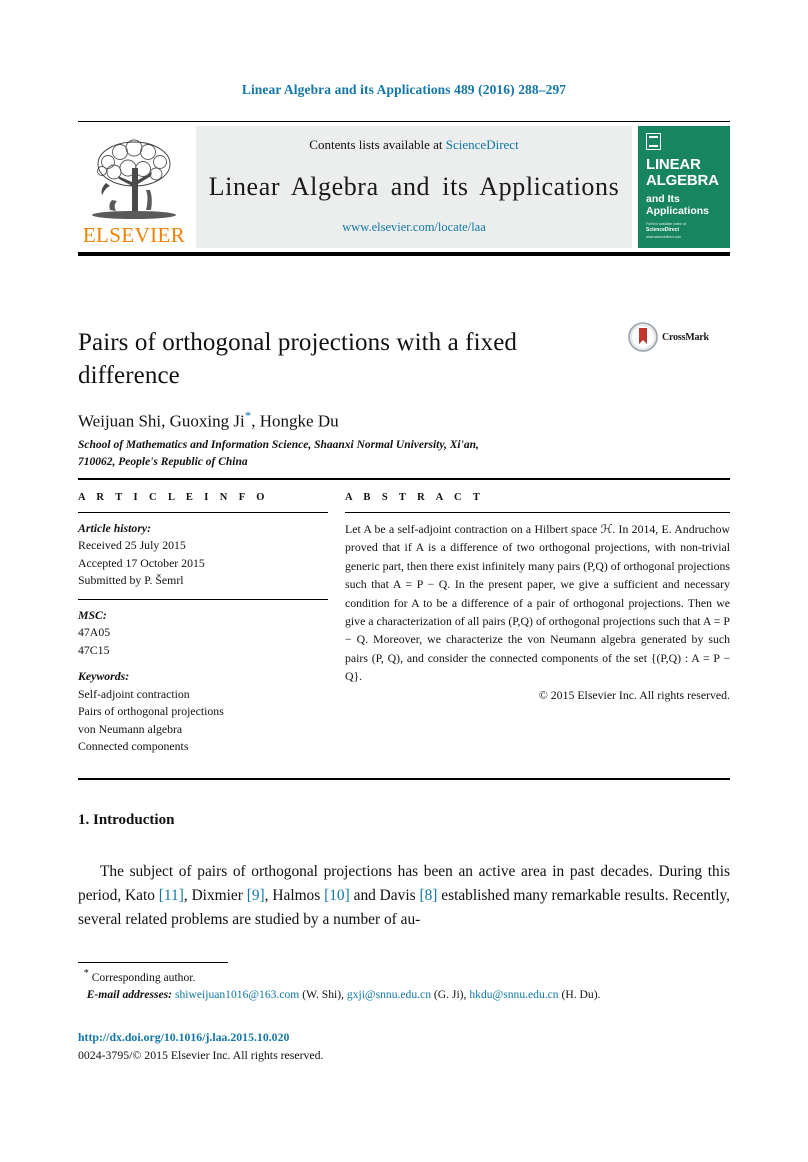 Image resolution: width=808 pixels, height=1162 pixels. I want to click on email-addresses-label: E-mail addresses:, so click(129, 995).